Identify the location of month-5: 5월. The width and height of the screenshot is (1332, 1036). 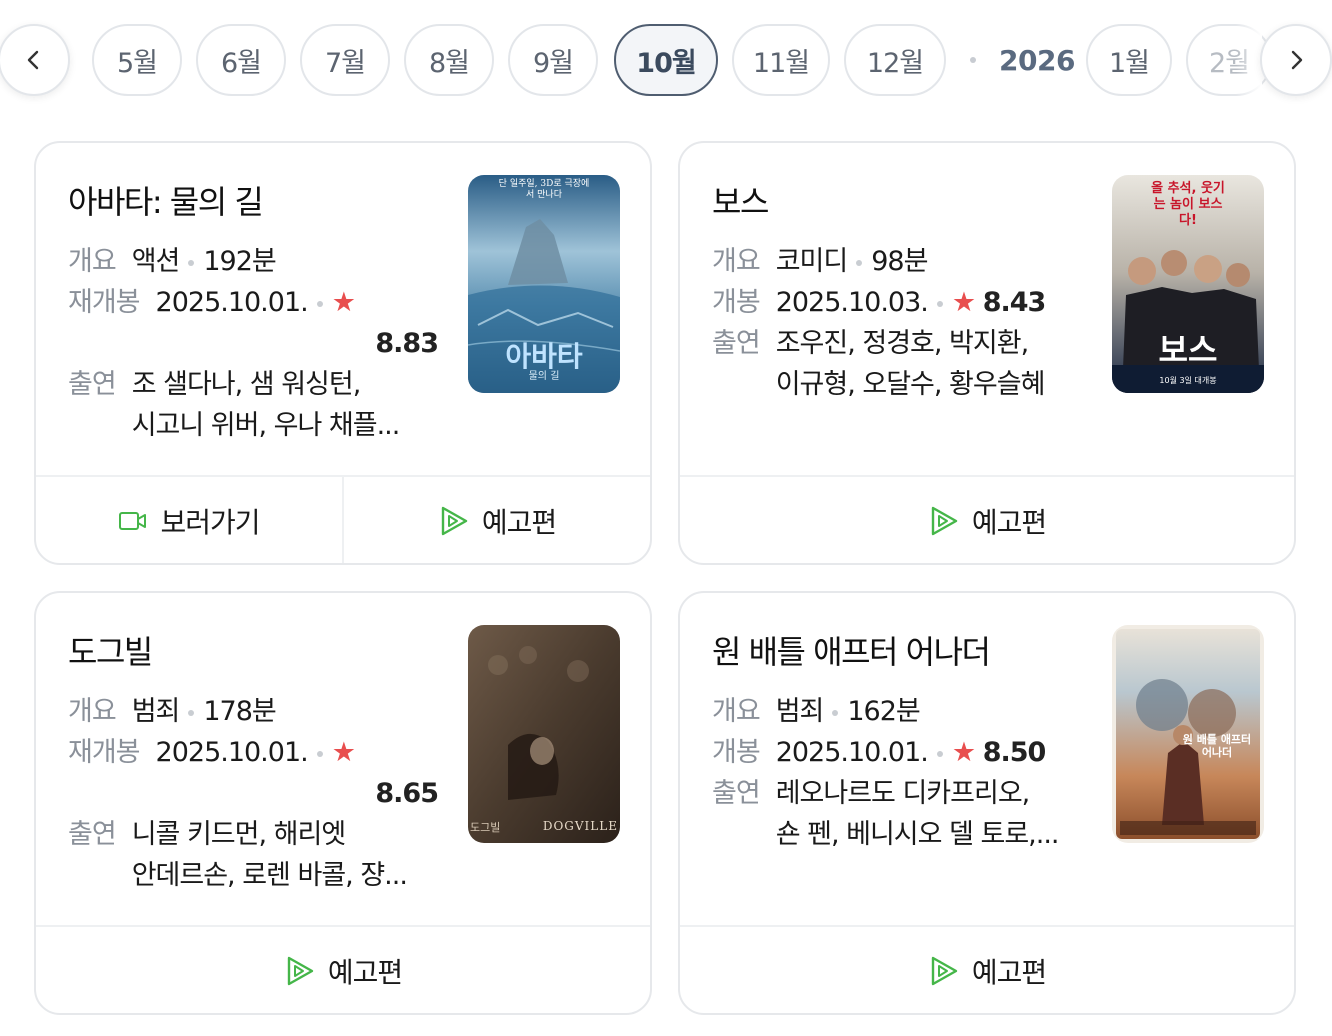
(137, 60).